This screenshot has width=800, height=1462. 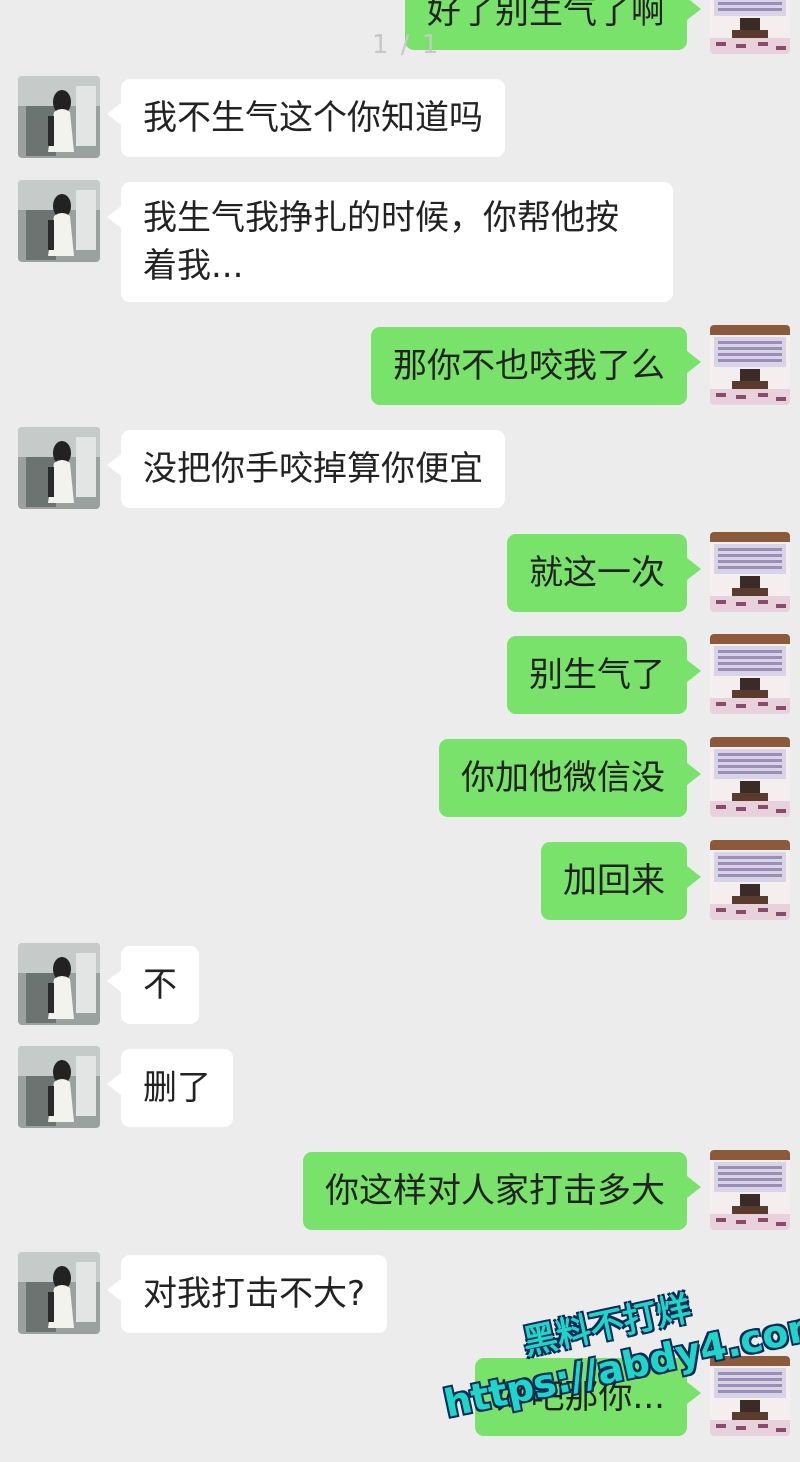 I want to click on message-bubble-incoming: 对我打击不大?, so click(x=247, y=1294).